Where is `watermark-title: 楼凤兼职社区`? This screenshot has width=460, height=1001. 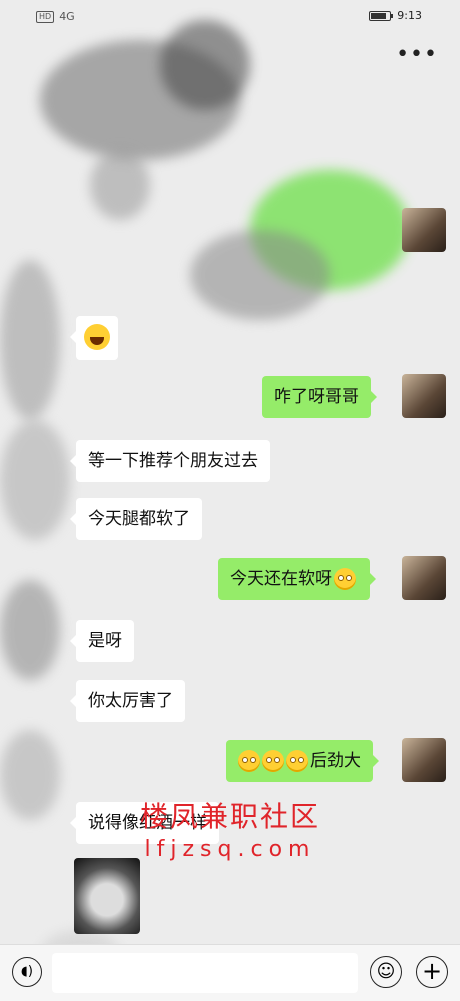
watermark-title: 楼凤兼职社区 is located at coordinates (230, 816).